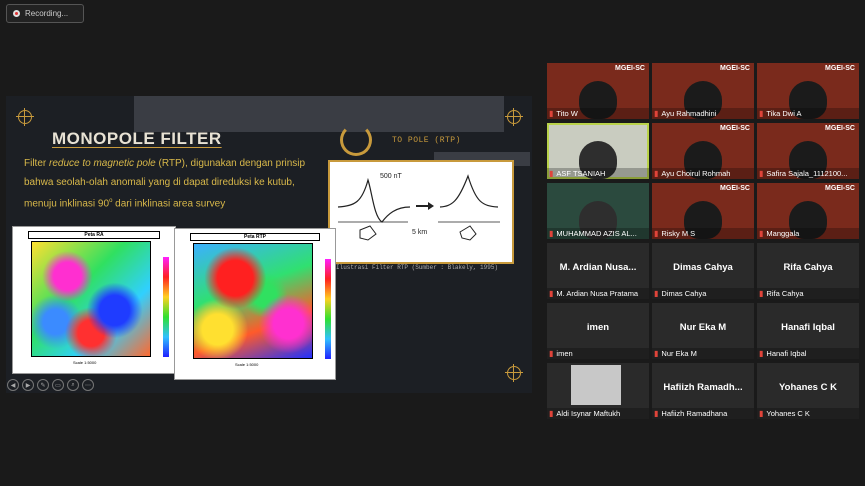 The width and height of the screenshot is (865, 486). Describe the element at coordinates (94, 300) in the screenshot. I see `map-ra: Peta RA Scale 1:5000` at that location.